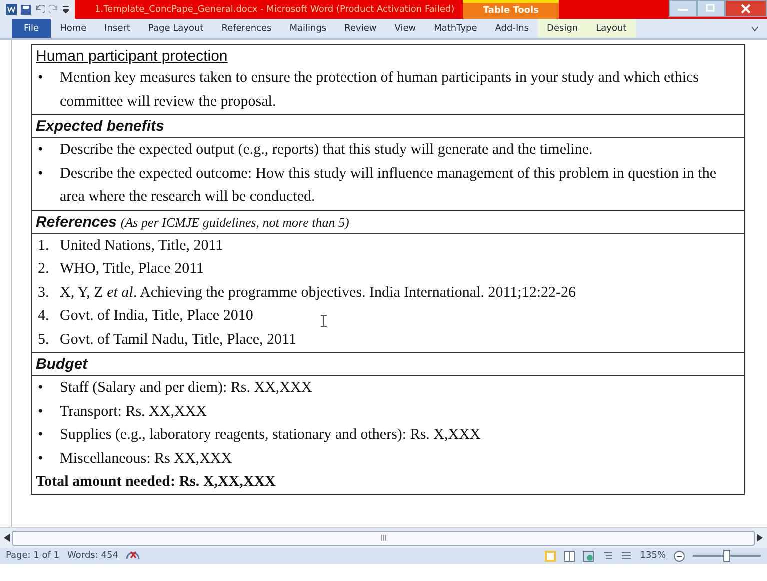 This screenshot has width=767, height=581. What do you see at coordinates (611, 28) in the screenshot?
I see `ribbon-tab: Layout` at bounding box center [611, 28].